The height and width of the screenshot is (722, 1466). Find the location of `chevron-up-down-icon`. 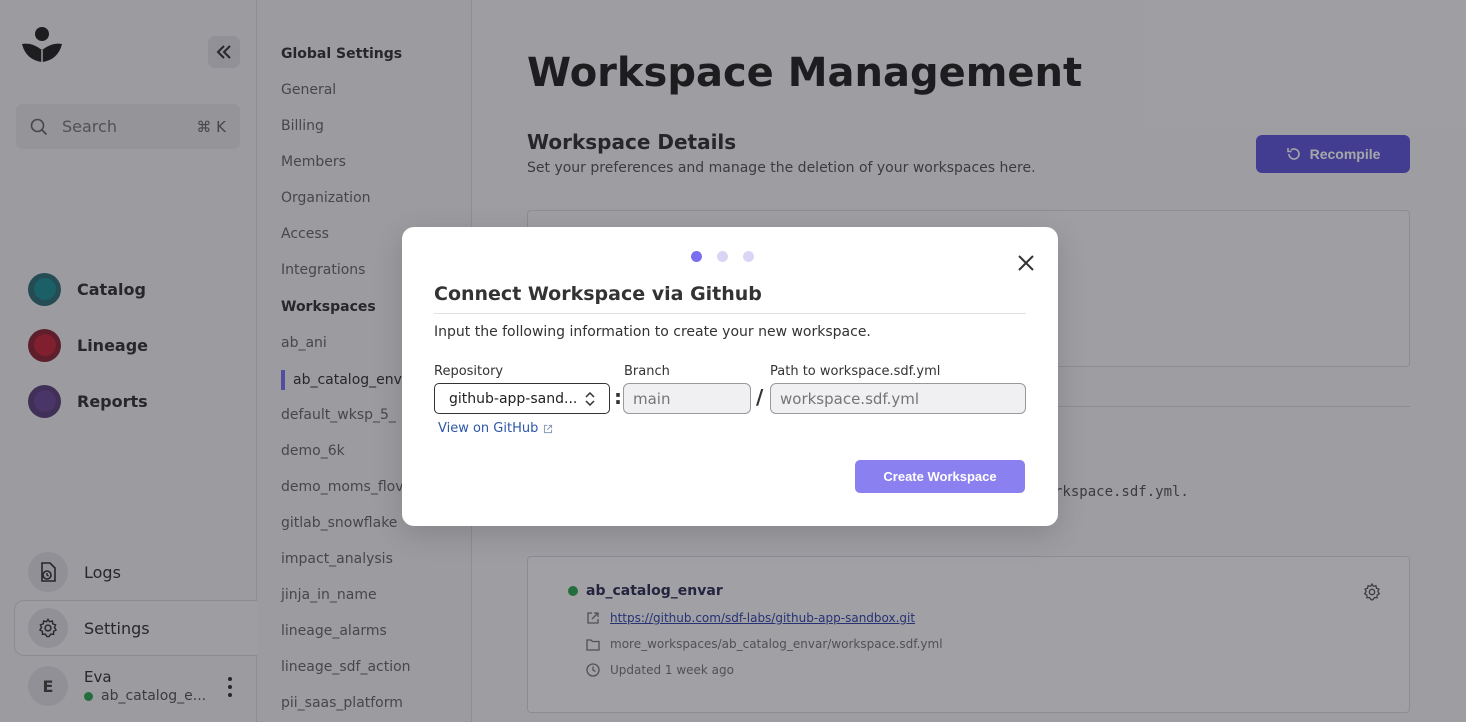

chevron-up-down-icon is located at coordinates (590, 398).